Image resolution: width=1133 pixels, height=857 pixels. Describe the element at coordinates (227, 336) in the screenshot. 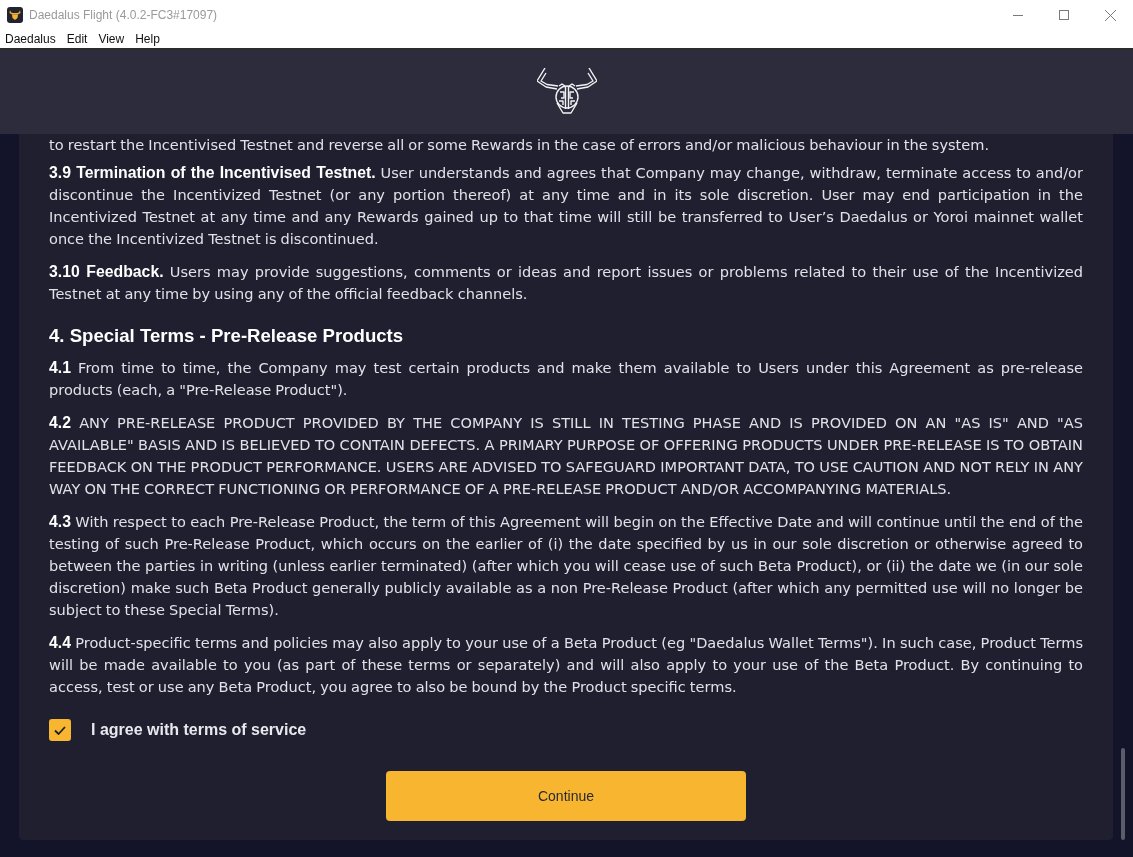

I see `section-heading: 4. Special Terms - Pre-Release Products` at that location.